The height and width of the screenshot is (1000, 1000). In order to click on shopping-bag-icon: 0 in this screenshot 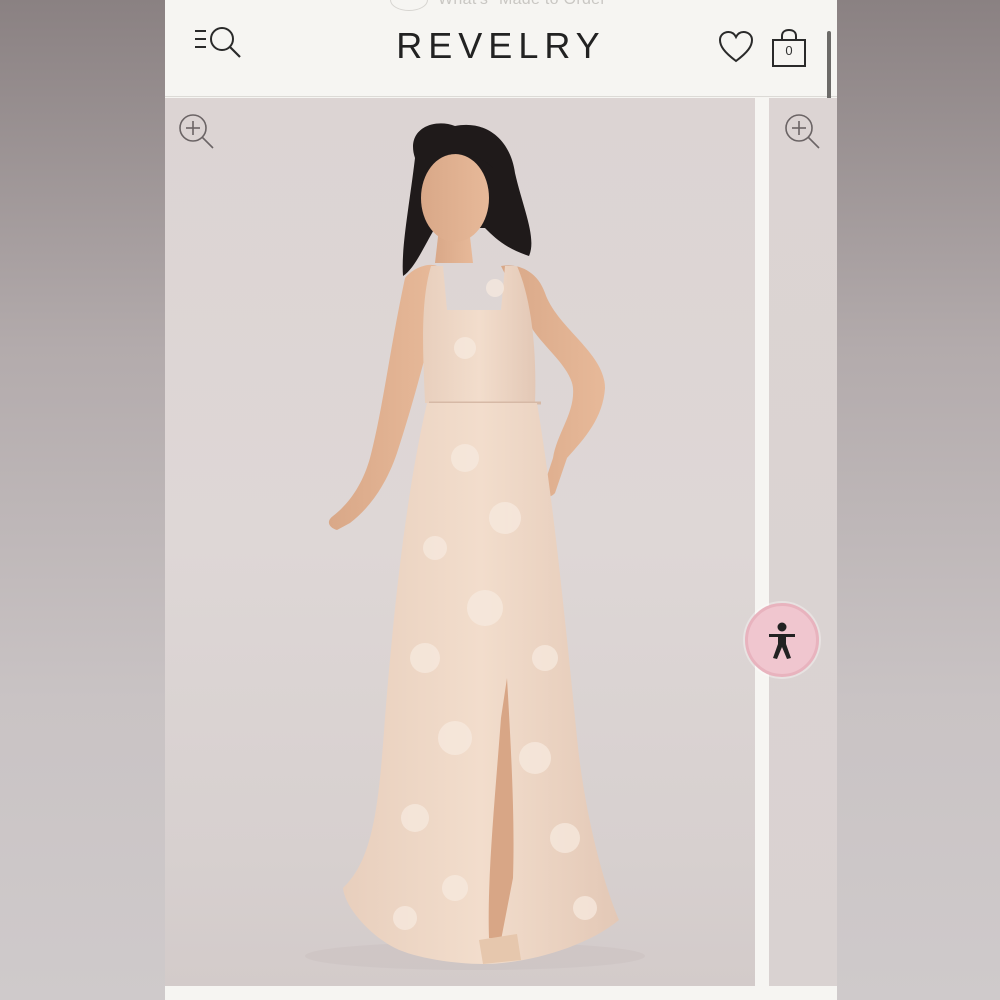, I will do `click(789, 48)`.